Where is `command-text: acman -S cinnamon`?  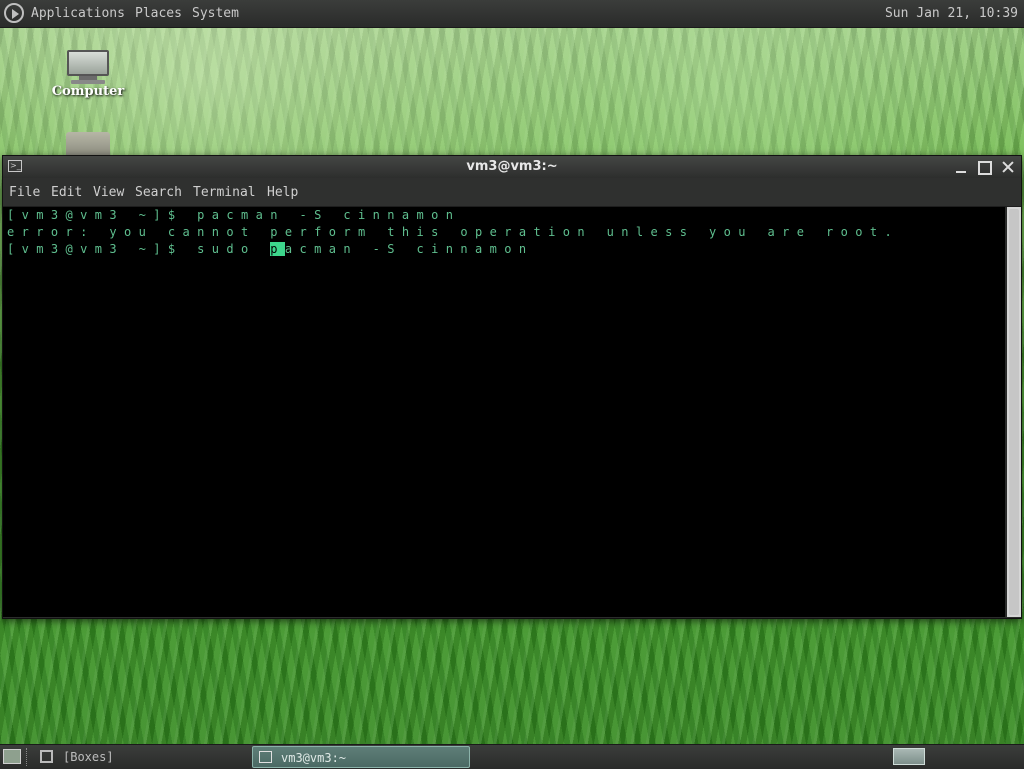 command-text: acman -S cinnamon is located at coordinates (409, 249).